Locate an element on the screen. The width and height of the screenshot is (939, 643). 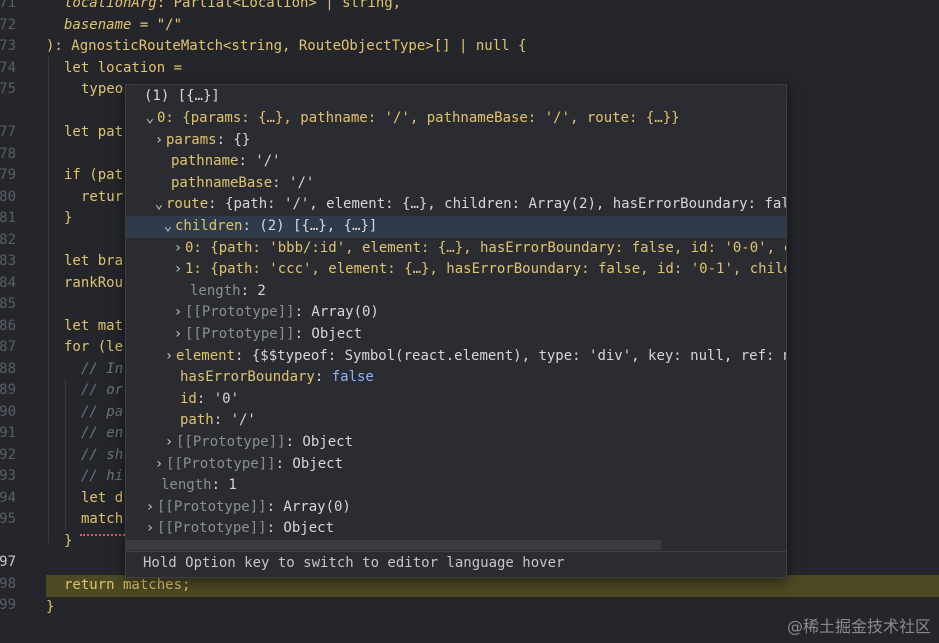
line-number: 95 is located at coordinates (8, 519).